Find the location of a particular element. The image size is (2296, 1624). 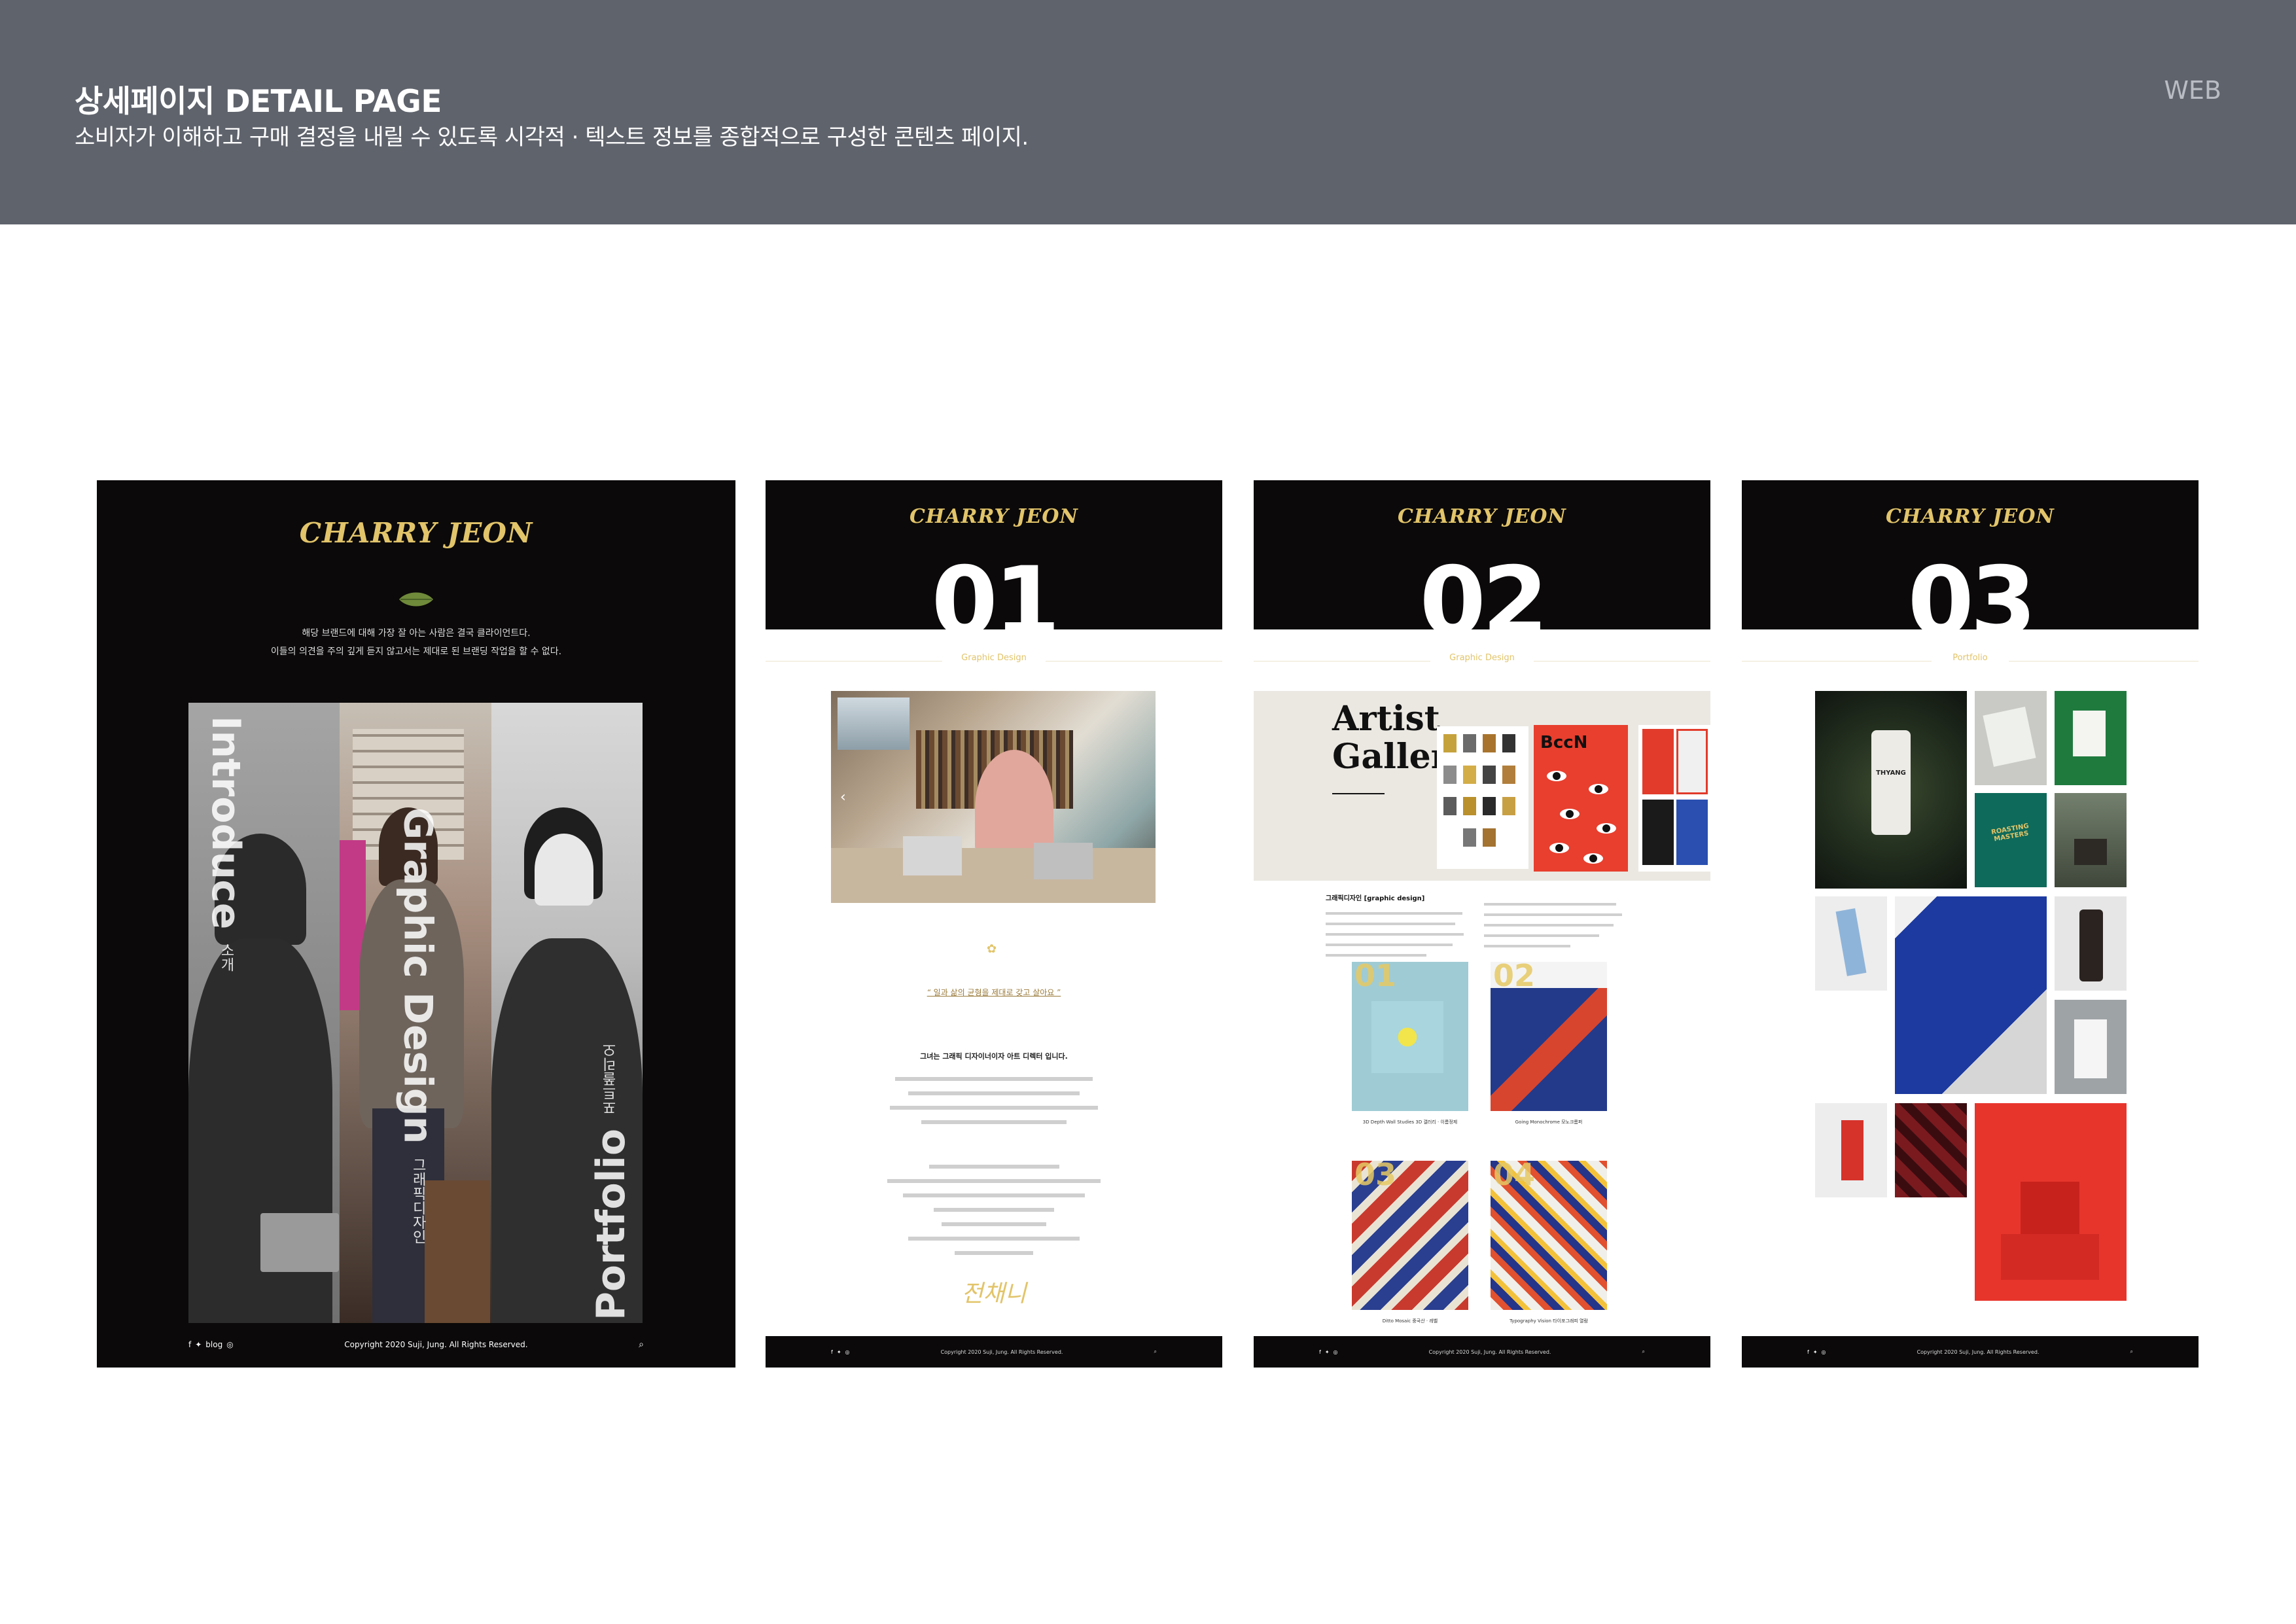

body-text-right is located at coordinates (1556, 921).